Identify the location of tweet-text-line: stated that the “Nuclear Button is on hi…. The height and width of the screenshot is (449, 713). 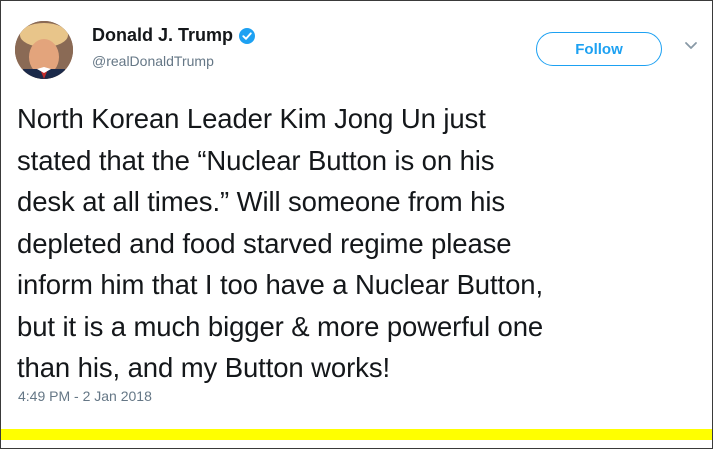
(256, 160).